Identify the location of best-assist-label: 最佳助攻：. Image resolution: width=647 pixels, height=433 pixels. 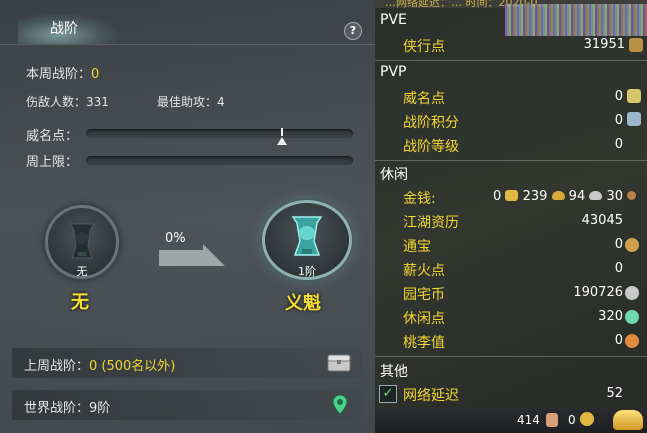
(187, 102).